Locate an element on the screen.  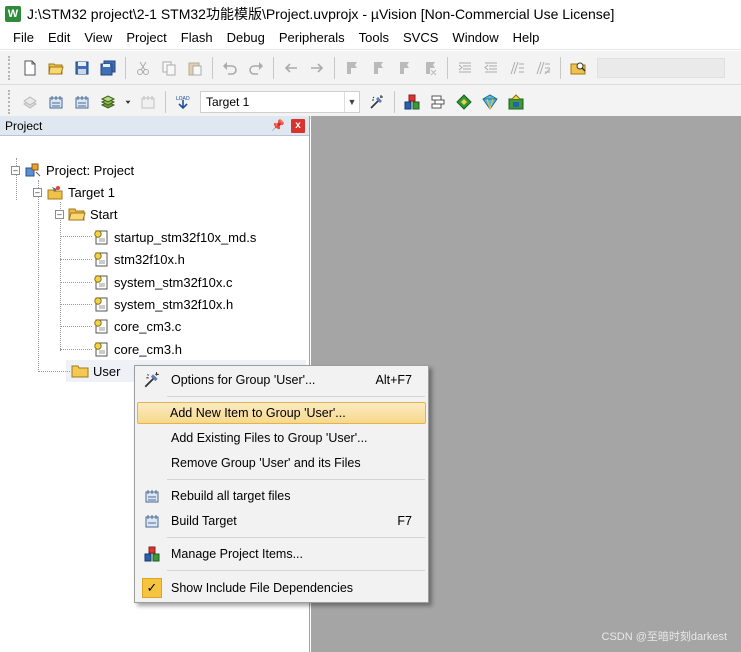
indent-icon is located at coordinates (465, 68).